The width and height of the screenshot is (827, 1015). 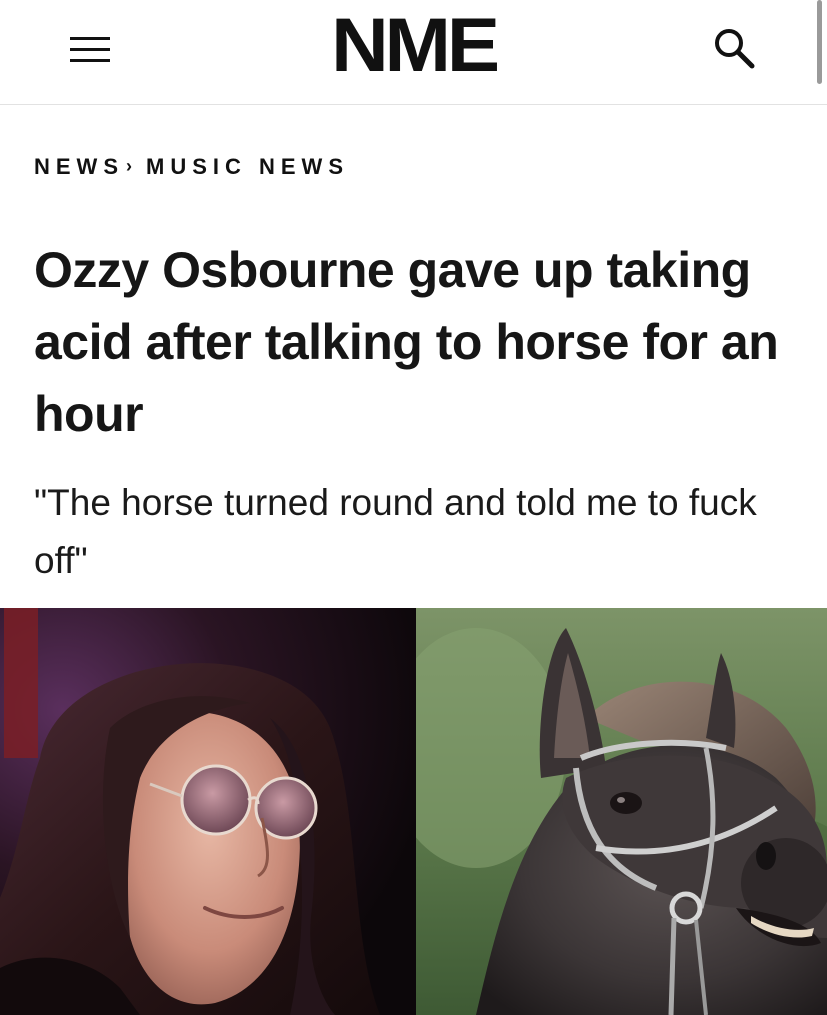 I want to click on breadcrumb: NEWS › MUSIC NEWS, so click(x=191, y=167).